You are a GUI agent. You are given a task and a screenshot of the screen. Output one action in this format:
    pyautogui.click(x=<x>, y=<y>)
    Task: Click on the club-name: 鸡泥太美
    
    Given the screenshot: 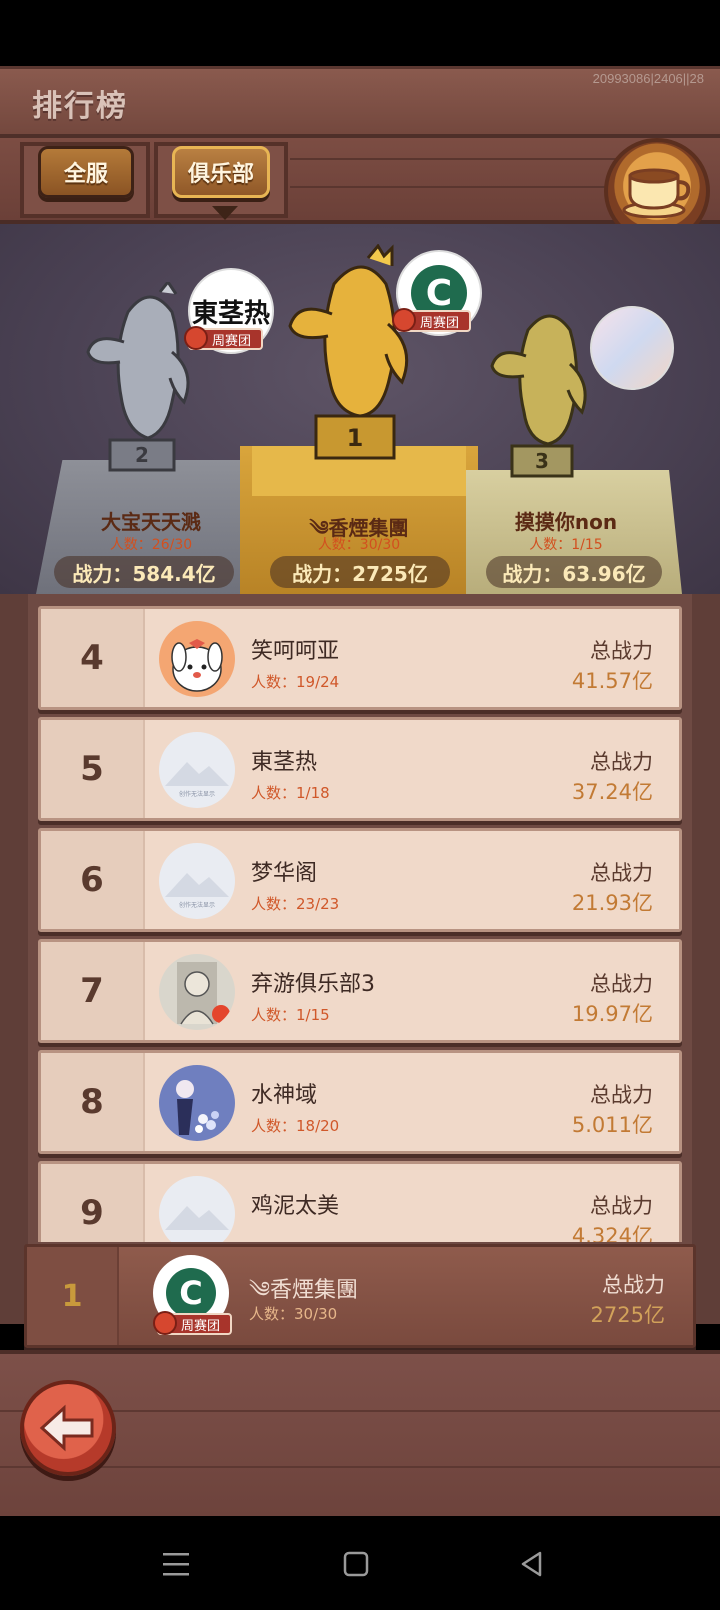 What is the action you would take?
    pyautogui.click(x=295, y=1206)
    